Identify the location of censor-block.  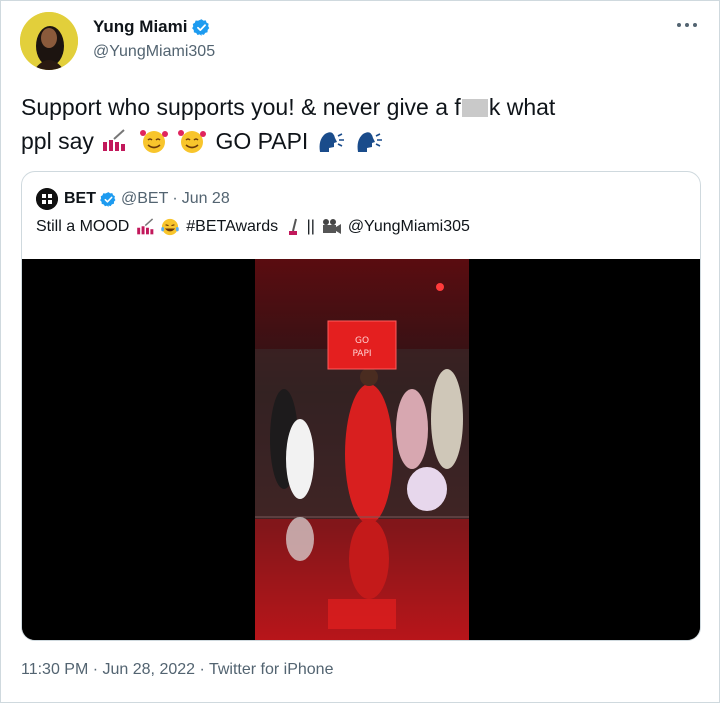
(474, 108).